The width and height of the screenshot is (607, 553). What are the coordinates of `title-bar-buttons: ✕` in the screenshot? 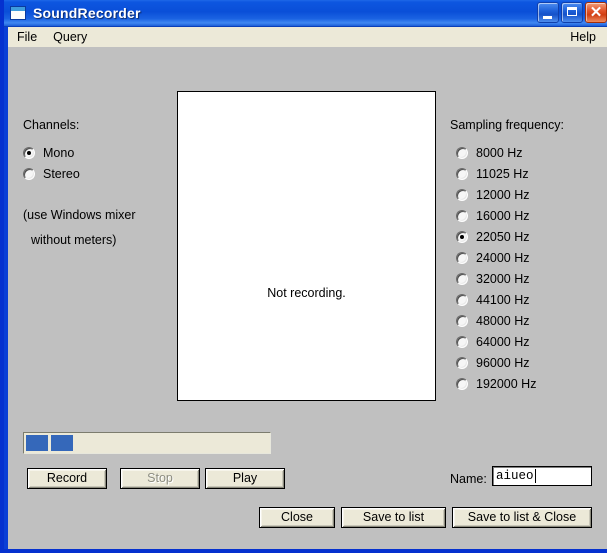 It's located at (572, 12).